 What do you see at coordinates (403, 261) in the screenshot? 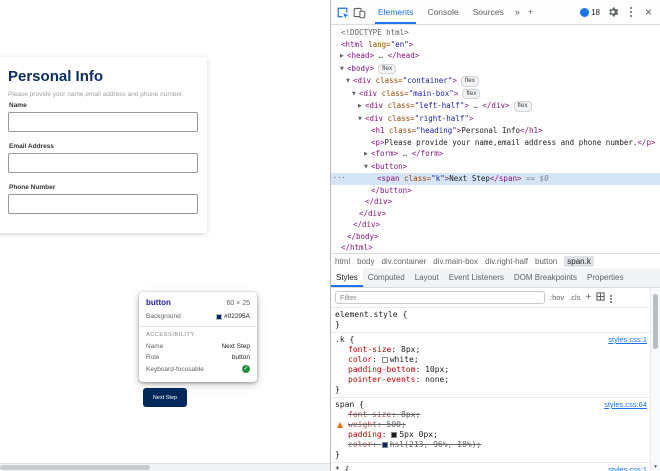
I see `breadcrumb-item-div-container: div.container` at bounding box center [403, 261].